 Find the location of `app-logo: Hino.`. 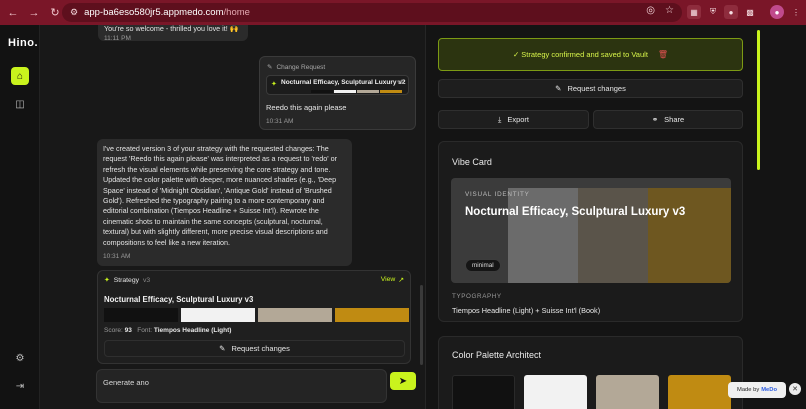

app-logo: Hino. is located at coordinates (23, 43).